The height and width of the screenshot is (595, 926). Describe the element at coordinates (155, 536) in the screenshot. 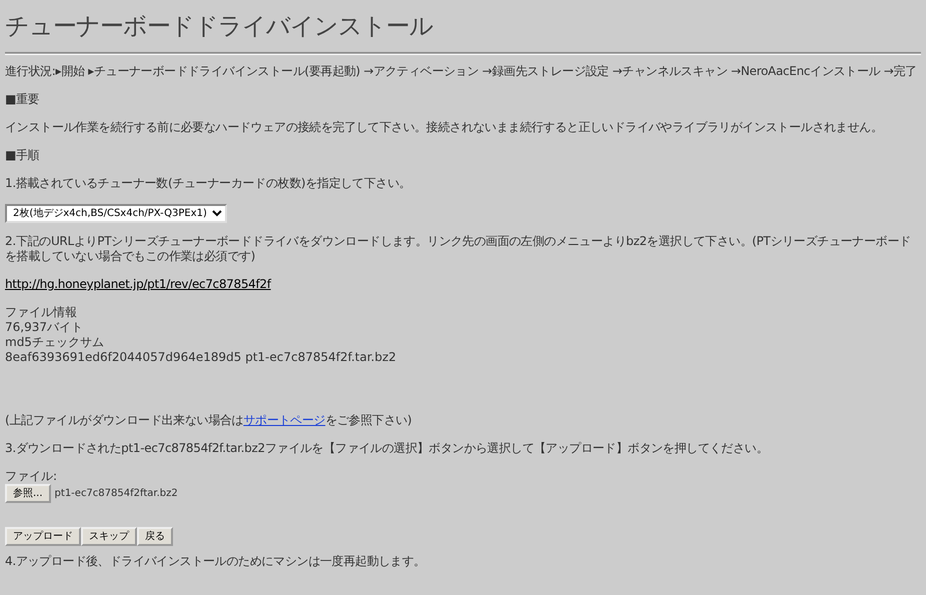

I see `action-button: 戻る` at that location.